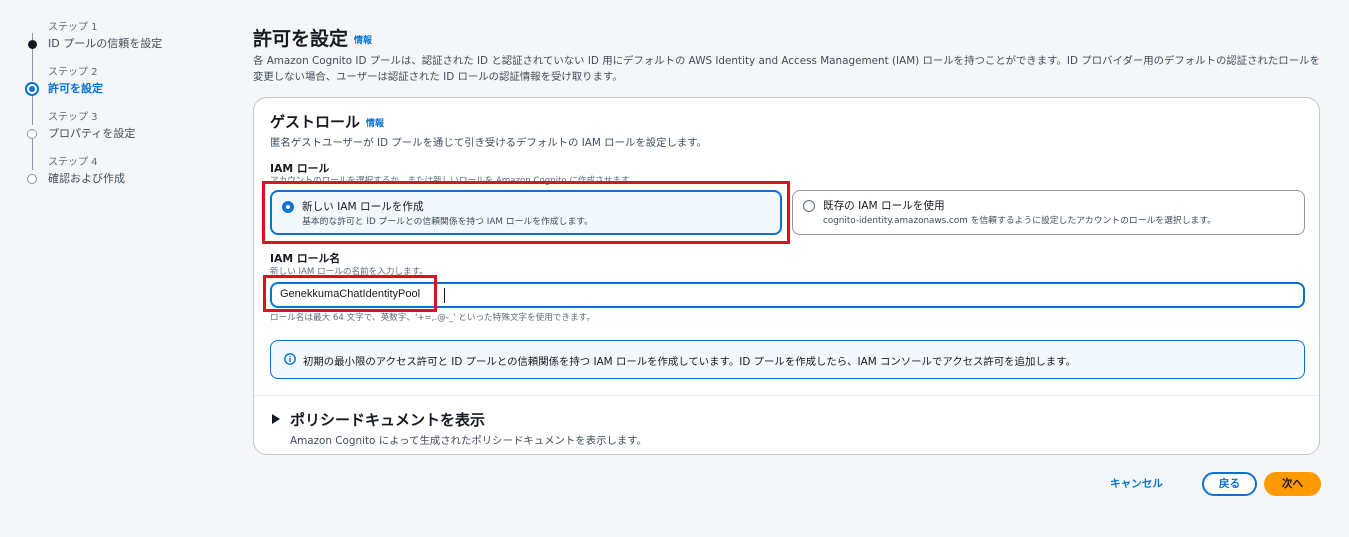 This screenshot has height=537, width=1349. I want to click on step-current-icon, so click(32, 89).